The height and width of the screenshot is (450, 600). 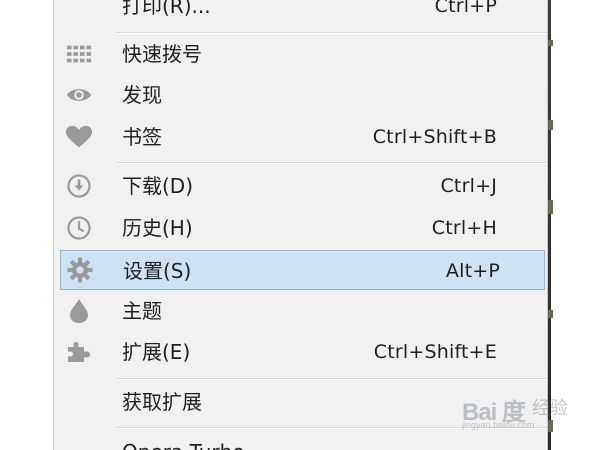 I want to click on menu-item-label: 书签, so click(x=142, y=137).